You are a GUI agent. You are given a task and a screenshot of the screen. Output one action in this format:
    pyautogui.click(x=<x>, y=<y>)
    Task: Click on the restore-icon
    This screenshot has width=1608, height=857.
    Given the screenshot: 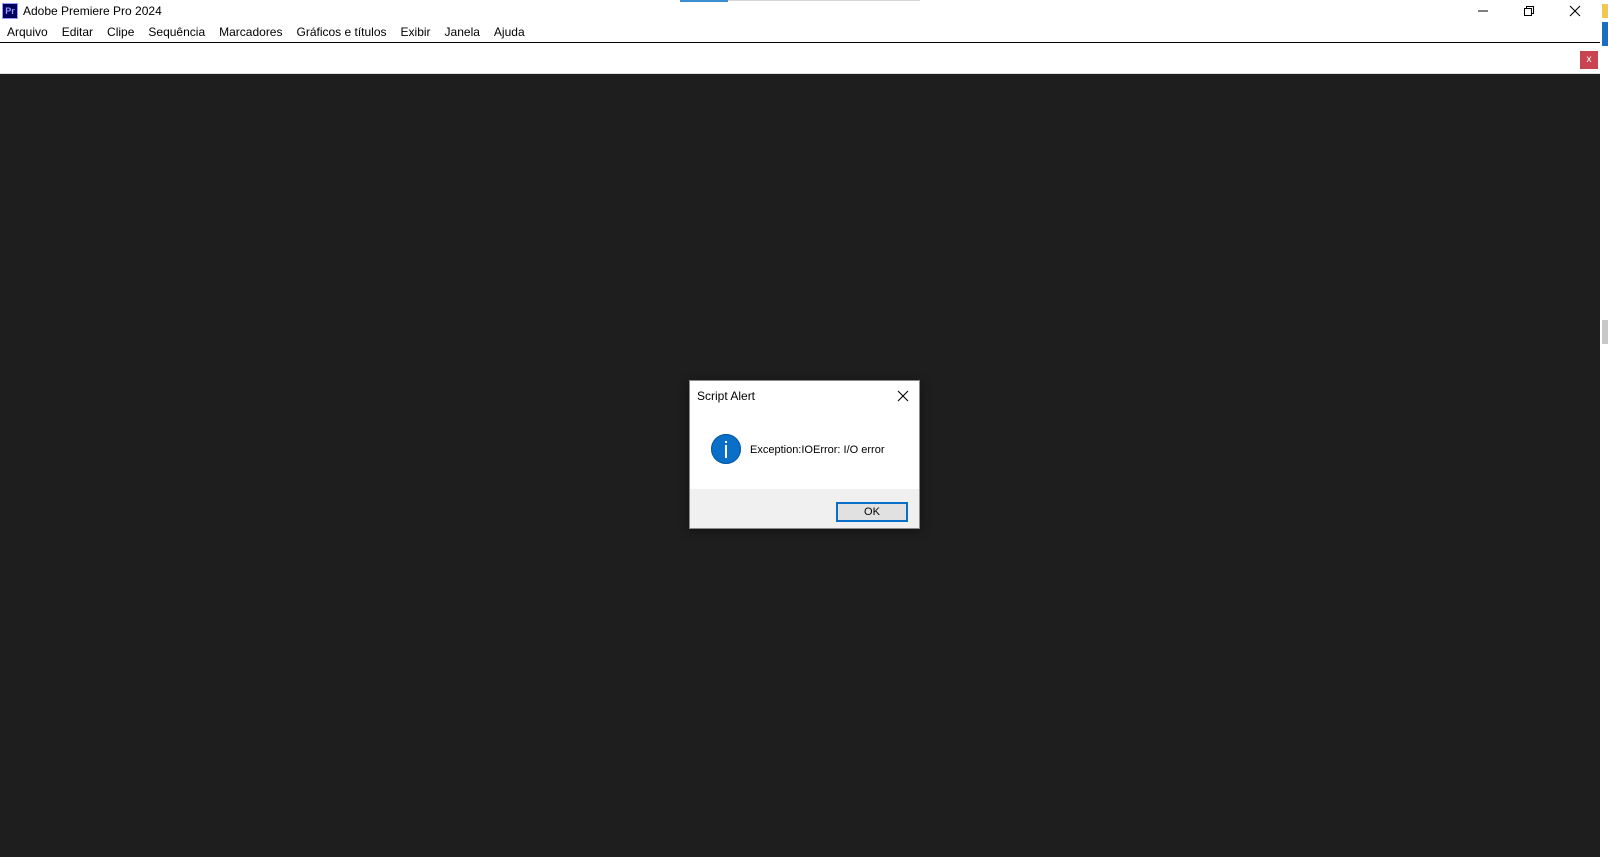 What is the action you would take?
    pyautogui.click(x=1529, y=11)
    